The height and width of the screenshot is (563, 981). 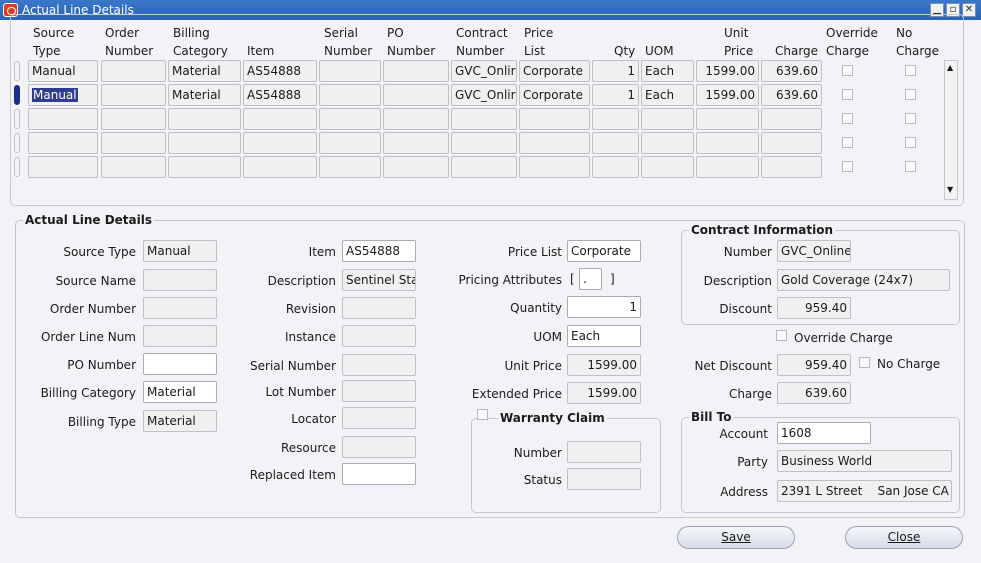 What do you see at coordinates (379, 418) in the screenshot?
I see `locator-field` at bounding box center [379, 418].